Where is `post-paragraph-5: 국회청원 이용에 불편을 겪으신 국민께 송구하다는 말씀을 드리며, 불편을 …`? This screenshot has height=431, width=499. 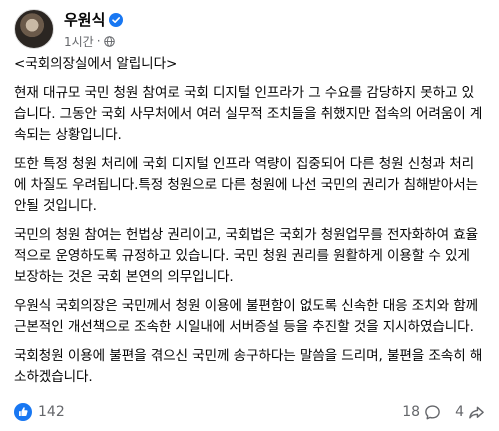
post-paragraph-5: 국회청원 이용에 불편을 겪으신 국민께 송구하다는 말씀을 드리며, 불편을 … is located at coordinates (248, 366).